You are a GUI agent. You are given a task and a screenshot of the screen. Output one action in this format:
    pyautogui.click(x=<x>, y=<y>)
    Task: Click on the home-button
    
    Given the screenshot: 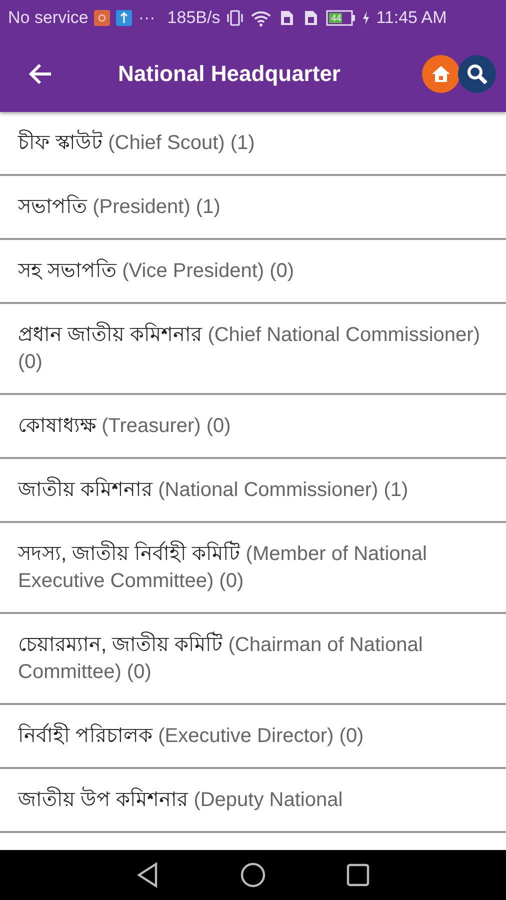 What is the action you would take?
    pyautogui.click(x=441, y=74)
    